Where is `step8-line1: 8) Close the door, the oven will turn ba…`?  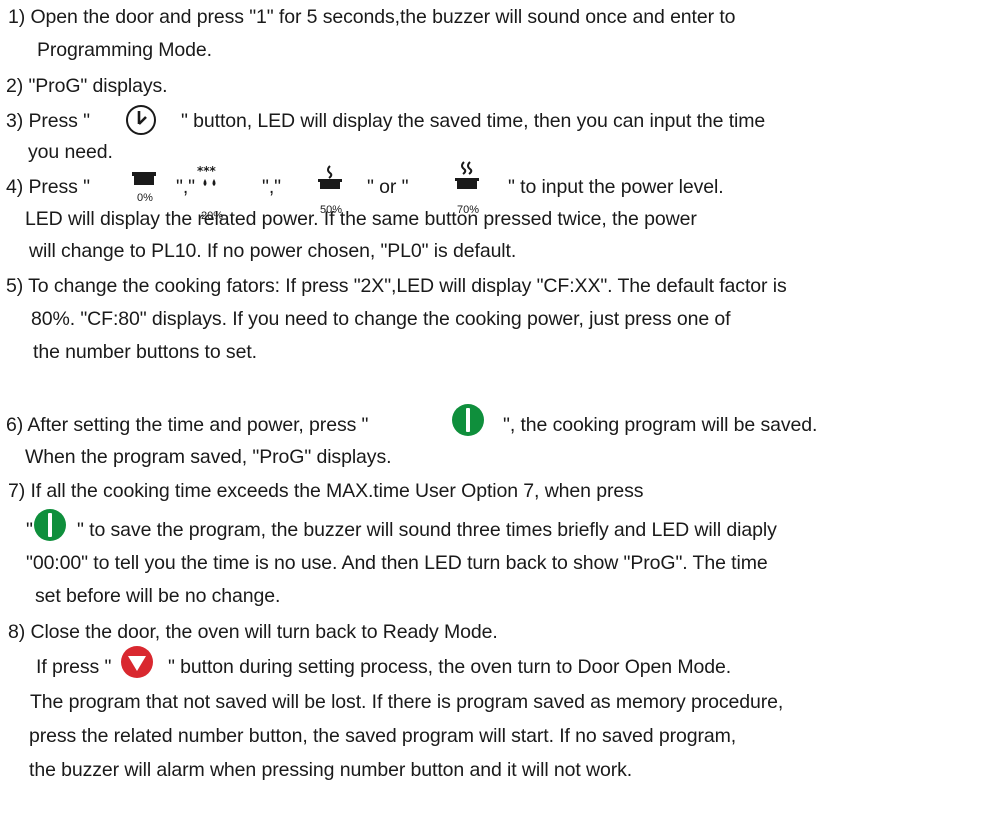 step8-line1: 8) Close the door, the oven will turn ba… is located at coordinates (253, 632).